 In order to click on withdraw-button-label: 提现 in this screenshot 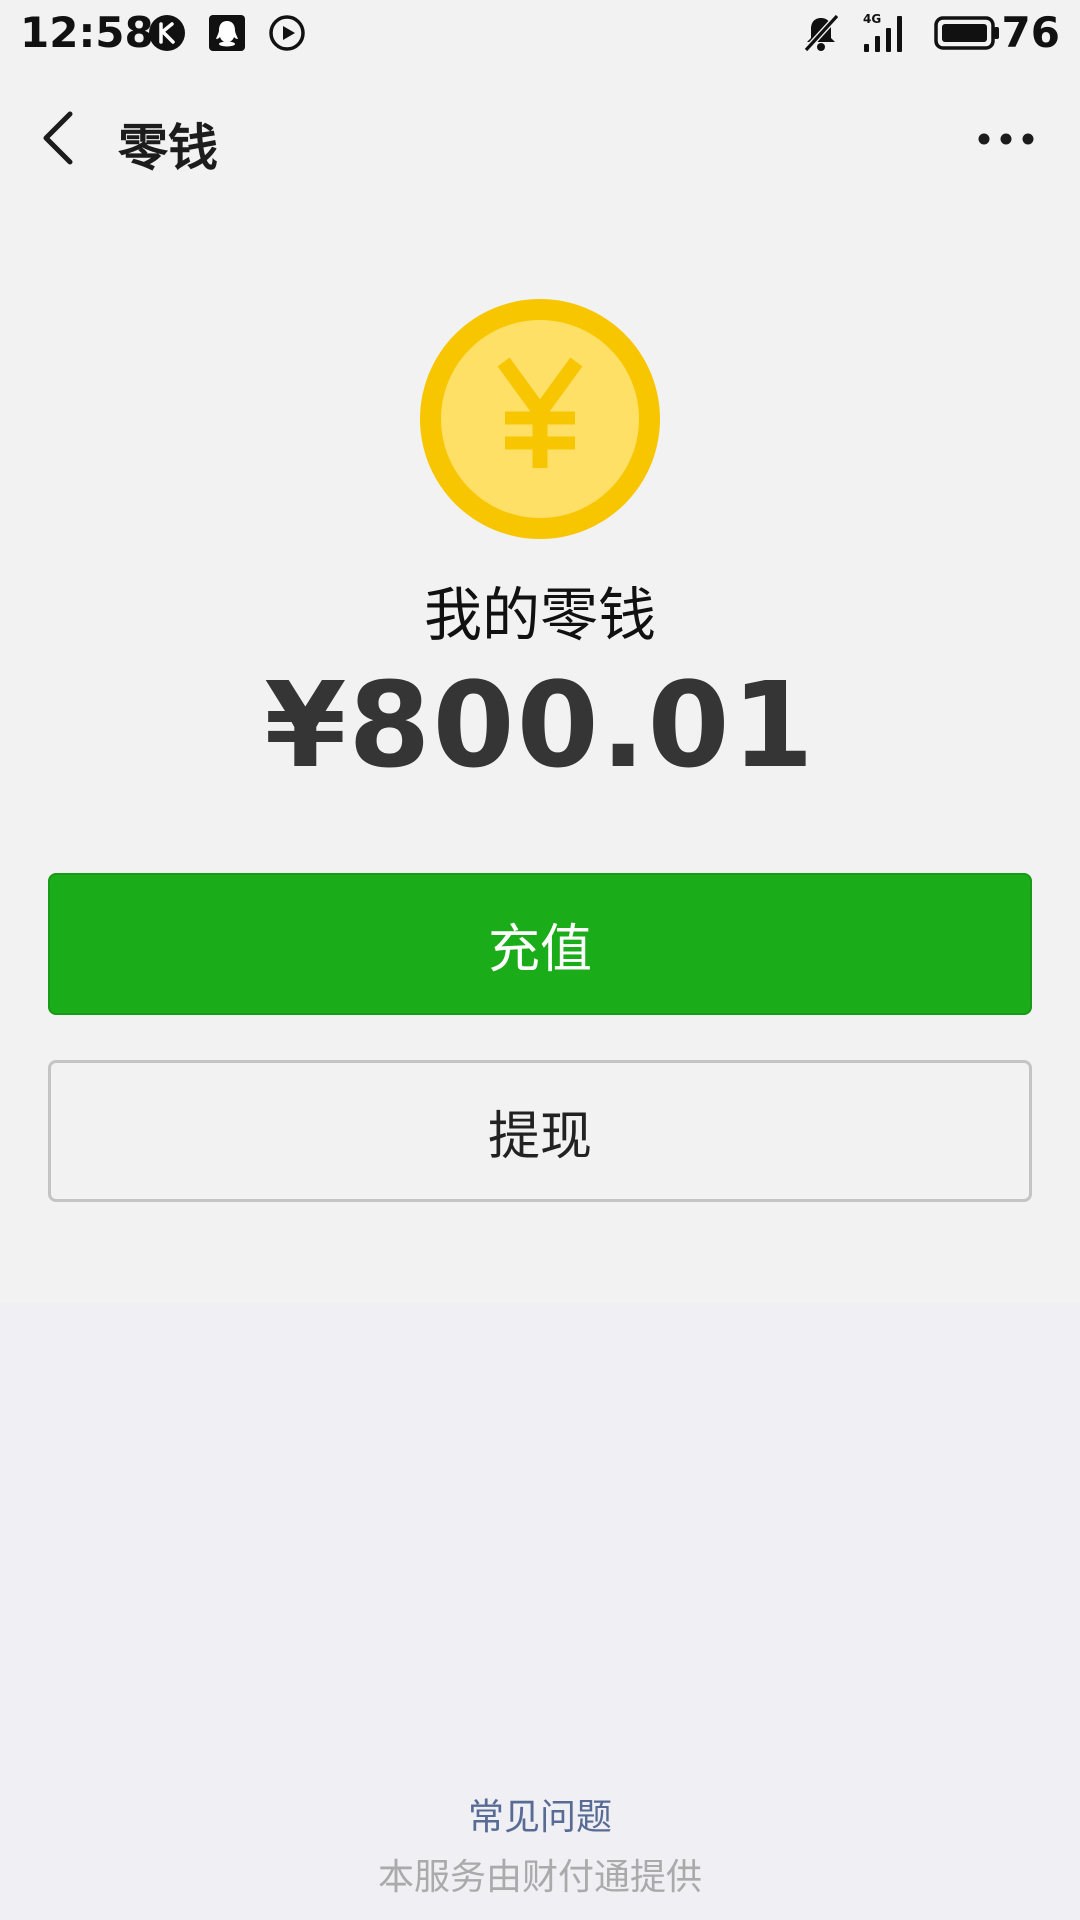, I will do `click(539, 1136)`.